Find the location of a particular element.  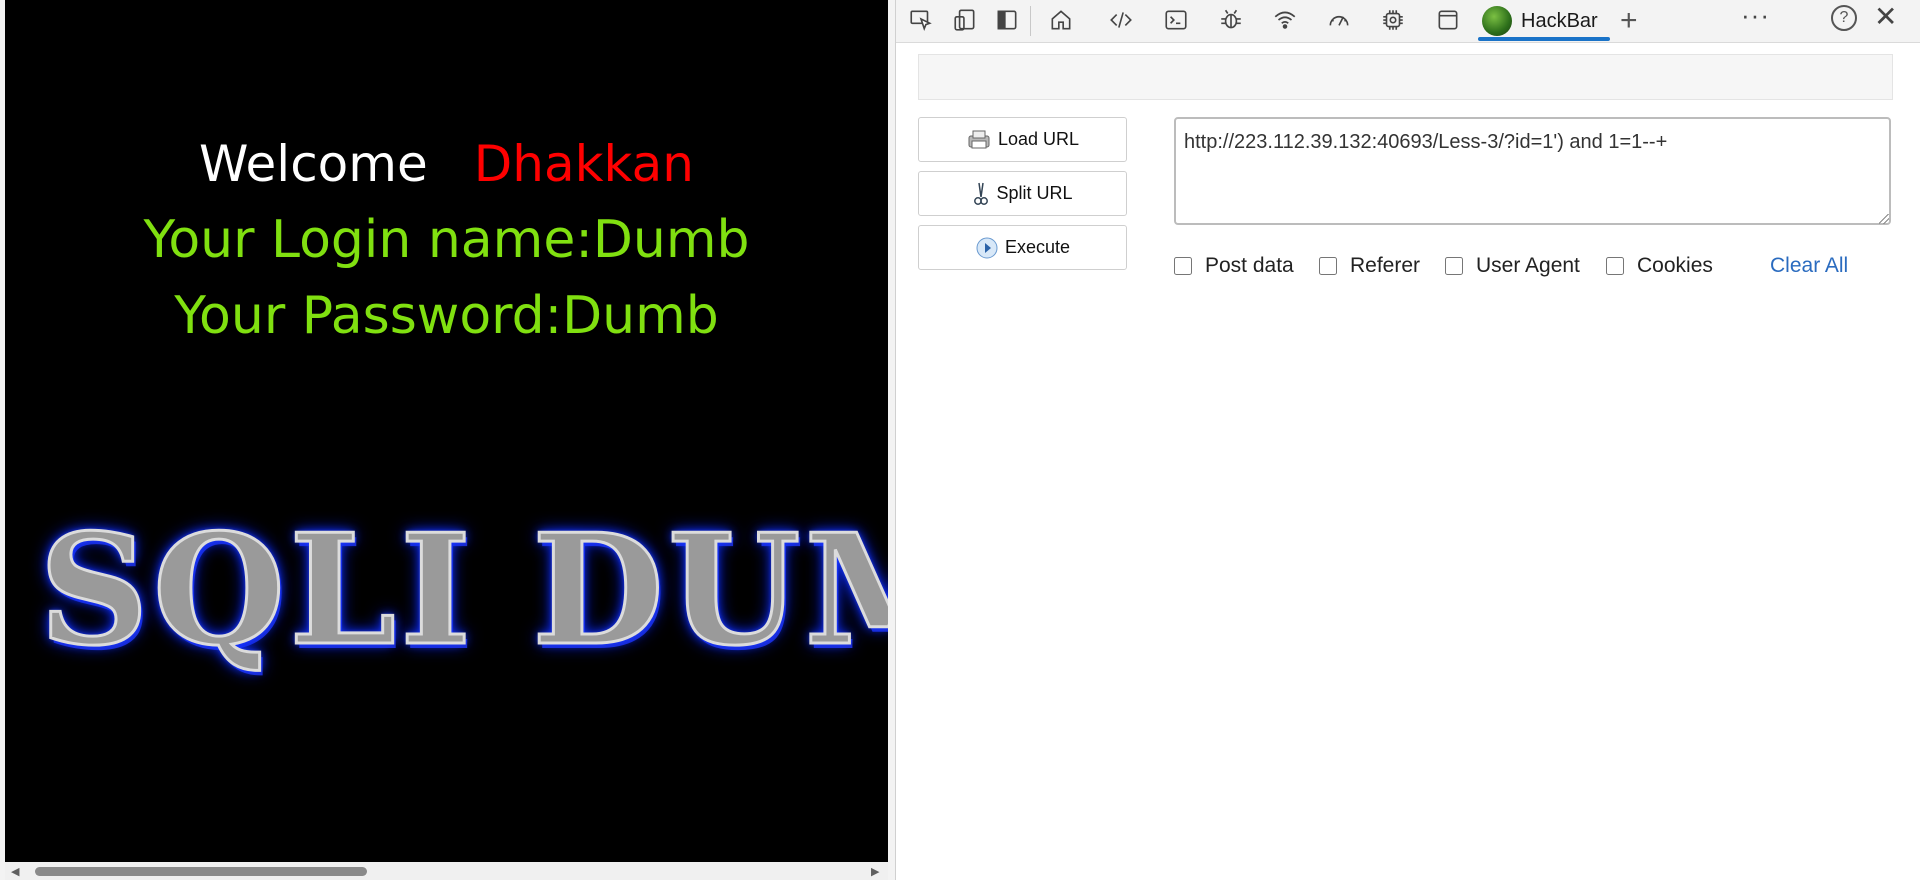

devtools-toolbar: HackBar + ··· ? ✕ is located at coordinates (1408, 21).